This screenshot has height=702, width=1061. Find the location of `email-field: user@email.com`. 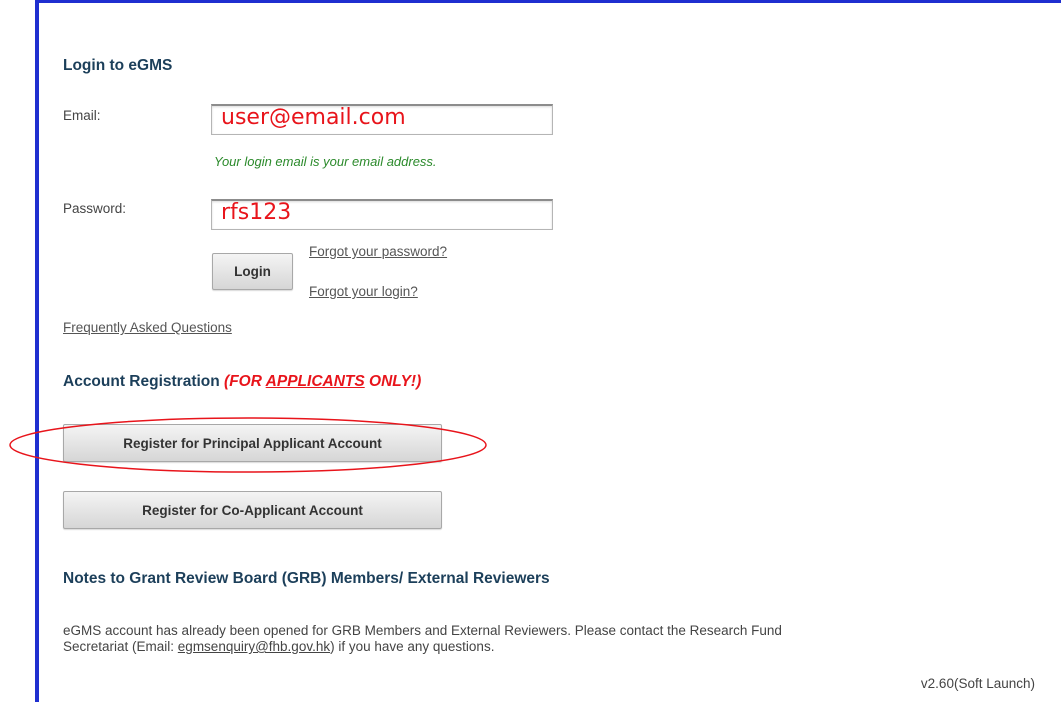

email-field: user@email.com is located at coordinates (382, 119).